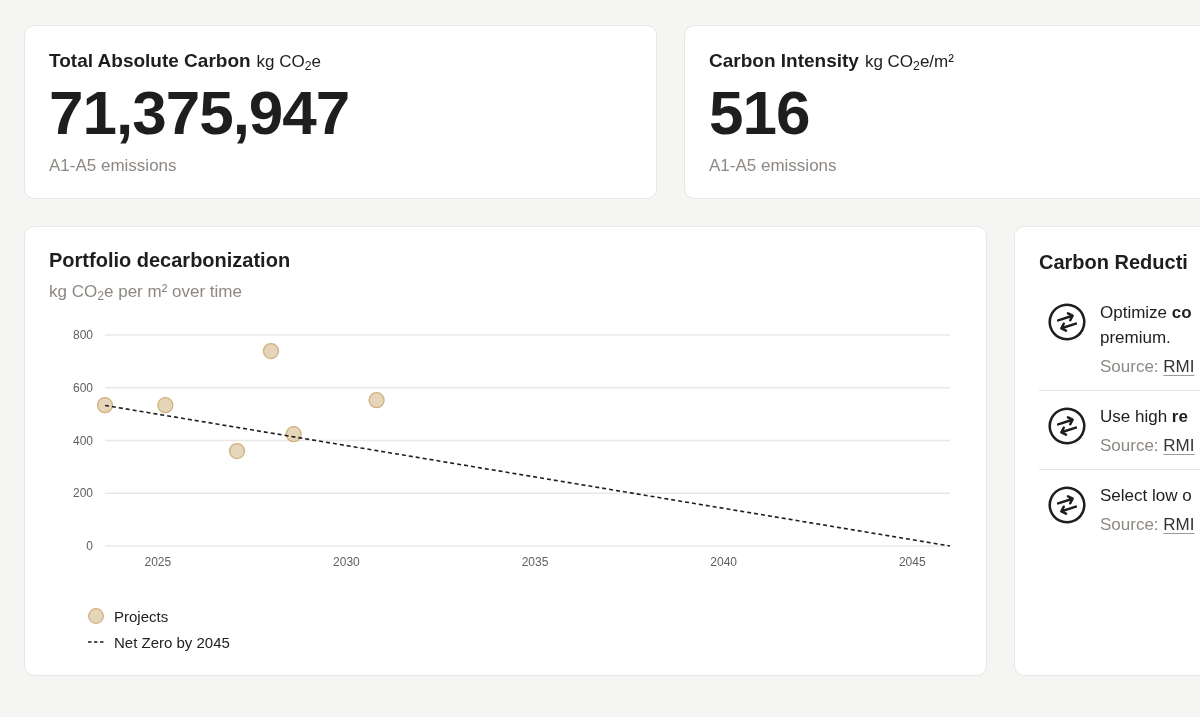 This screenshot has height=717, width=1200. I want to click on axis-label: 2035, so click(535, 562).